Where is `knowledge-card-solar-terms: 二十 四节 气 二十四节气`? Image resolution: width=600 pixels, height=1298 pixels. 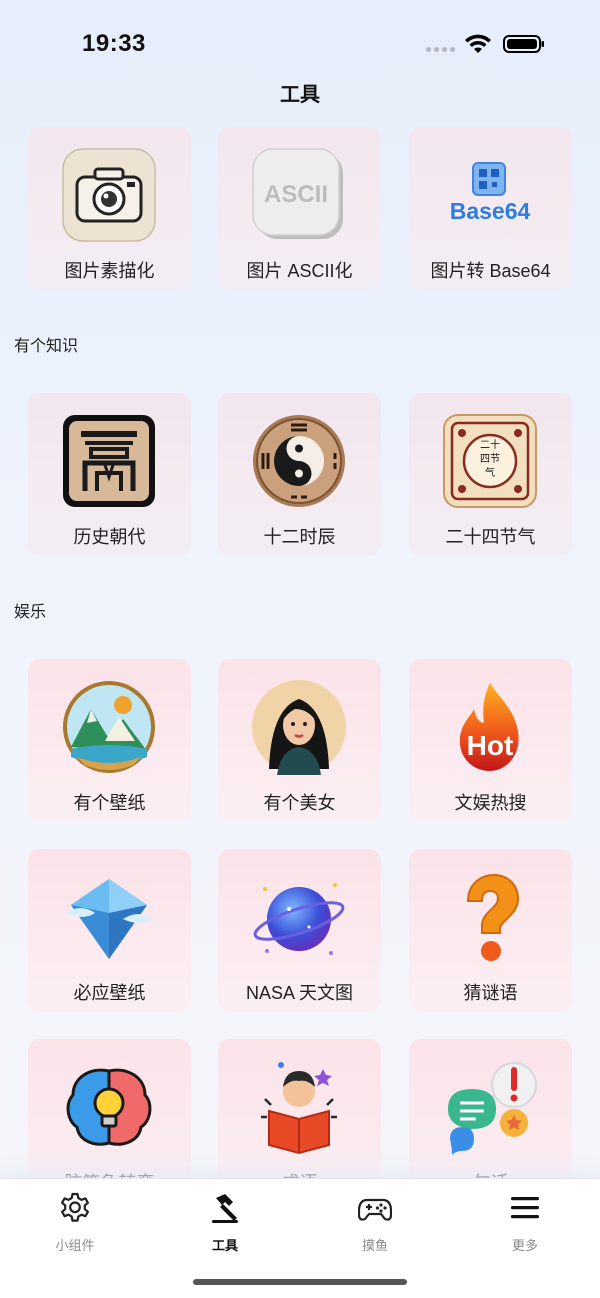
knowledge-card-solar-terms: 二十 四节 气 二十四节气 is located at coordinates (490, 474).